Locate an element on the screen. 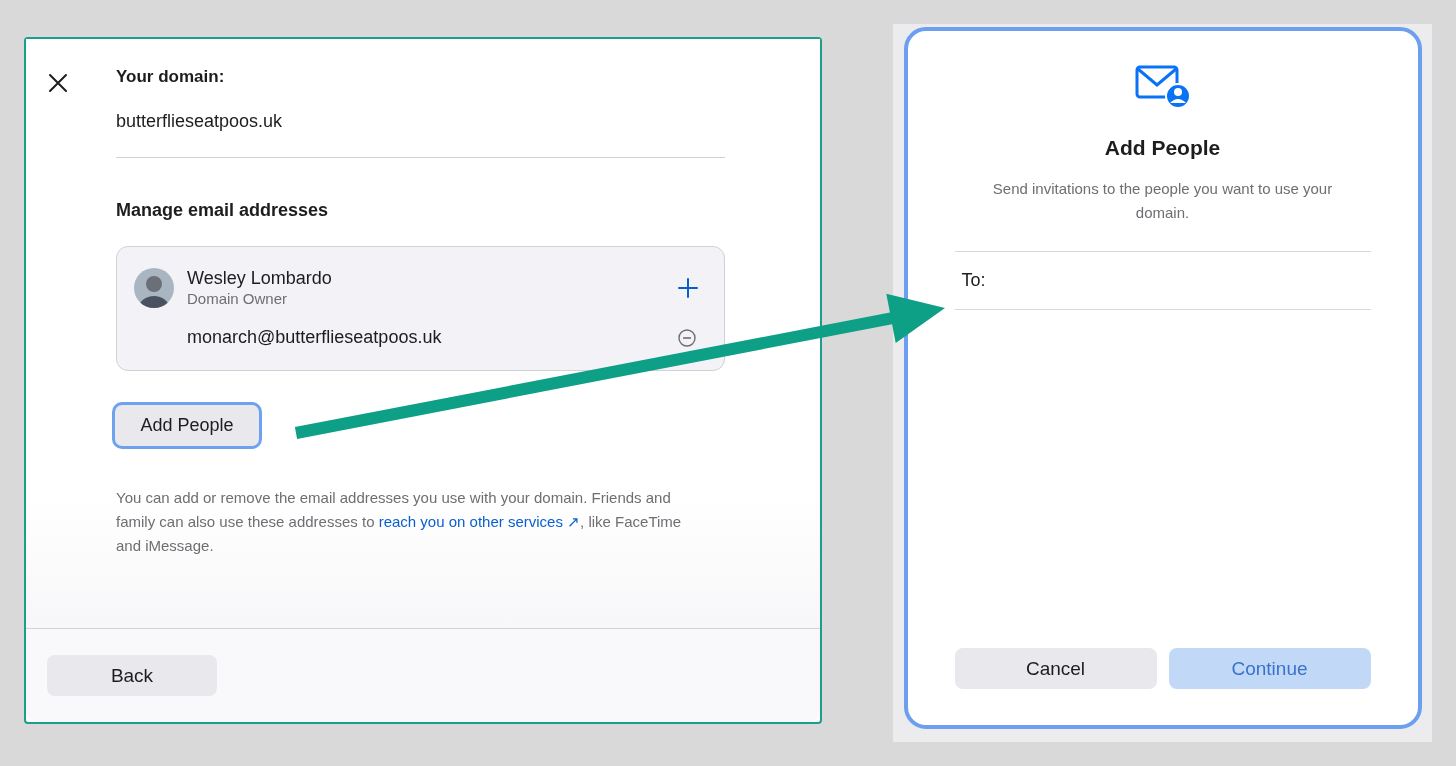  cancel-button: Cancel is located at coordinates (1055, 668).